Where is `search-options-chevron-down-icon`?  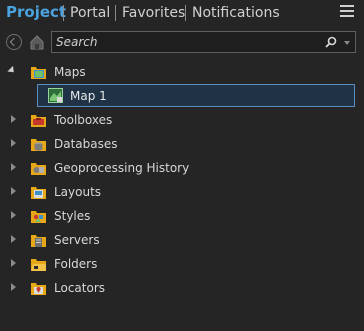
search-options-chevron-down-icon is located at coordinates (347, 43).